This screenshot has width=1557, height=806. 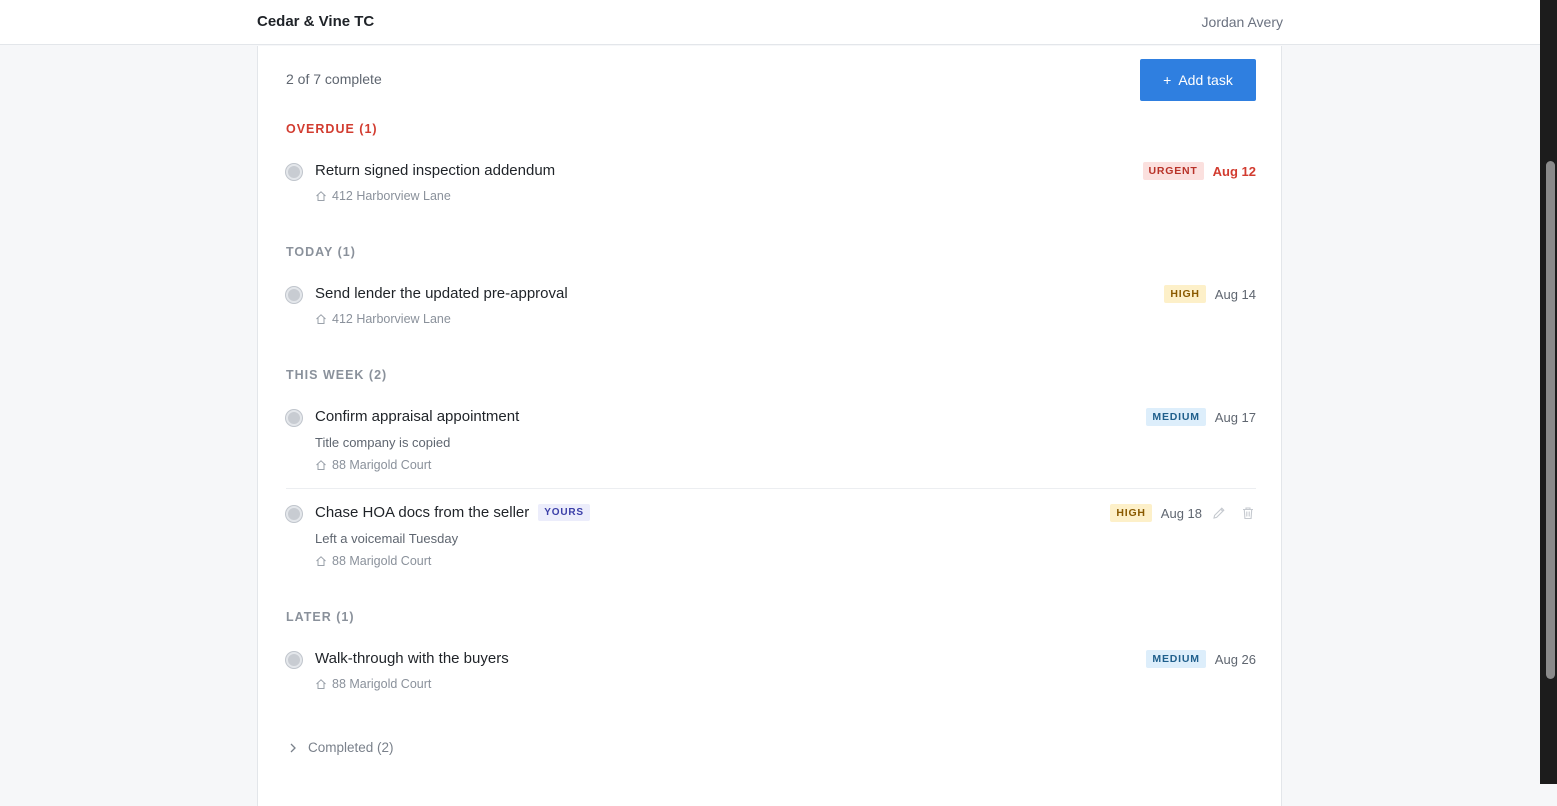 I want to click on task-meta: HIGH Aug 14, so click(x=1210, y=294).